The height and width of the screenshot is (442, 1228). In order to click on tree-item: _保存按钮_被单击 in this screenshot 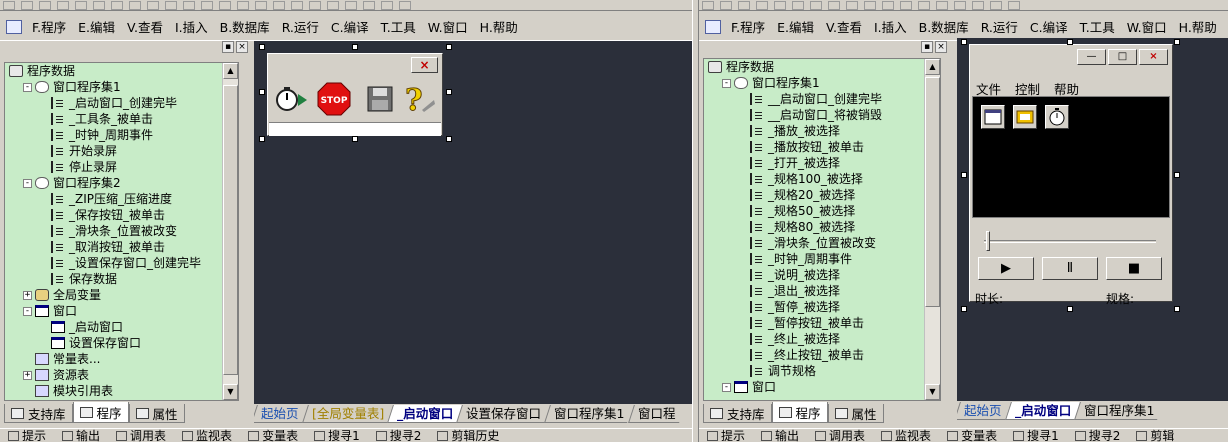, I will do `click(121, 215)`.